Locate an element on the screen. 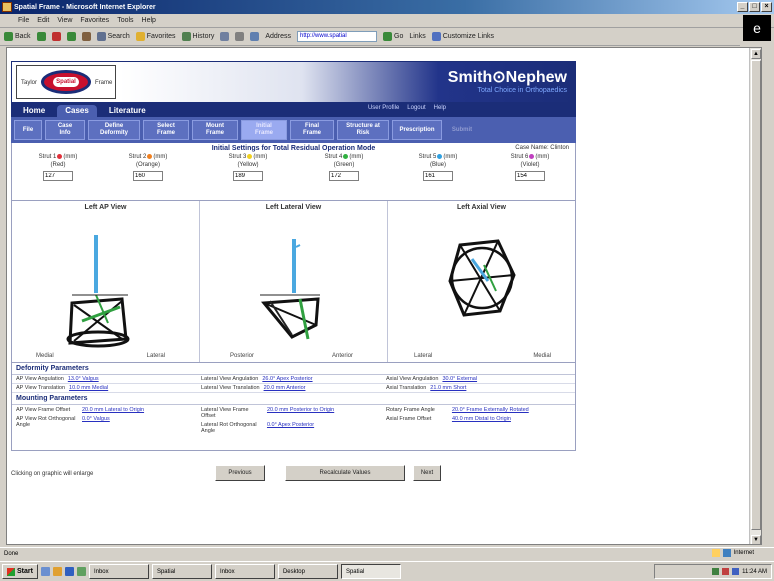  links-label: Links is located at coordinates (417, 36).